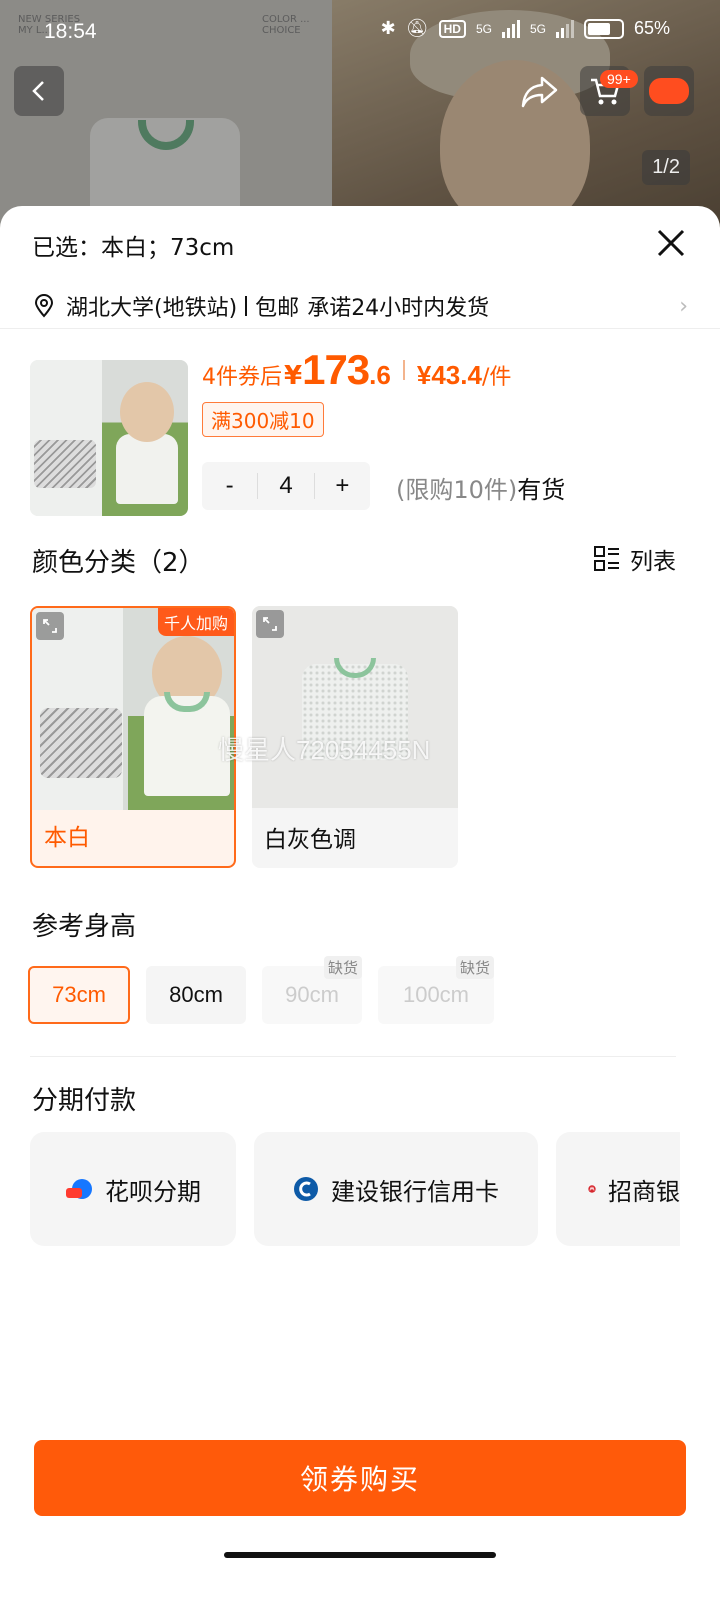 The image size is (720, 1600). Describe the element at coordinates (403, 370) in the screenshot. I see `price-divider` at that location.